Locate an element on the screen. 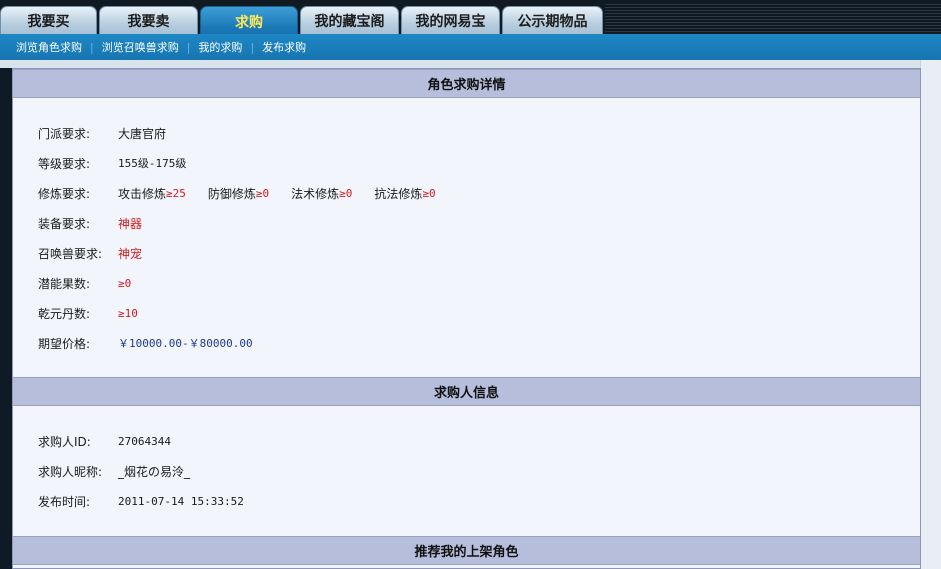  row-cultivation: 修炼要求: 攻击修炼 ≥25 防御修炼 ≥0 法术修炼 ≥0 抗法修炼 ≥0 is located at coordinates (237, 193).